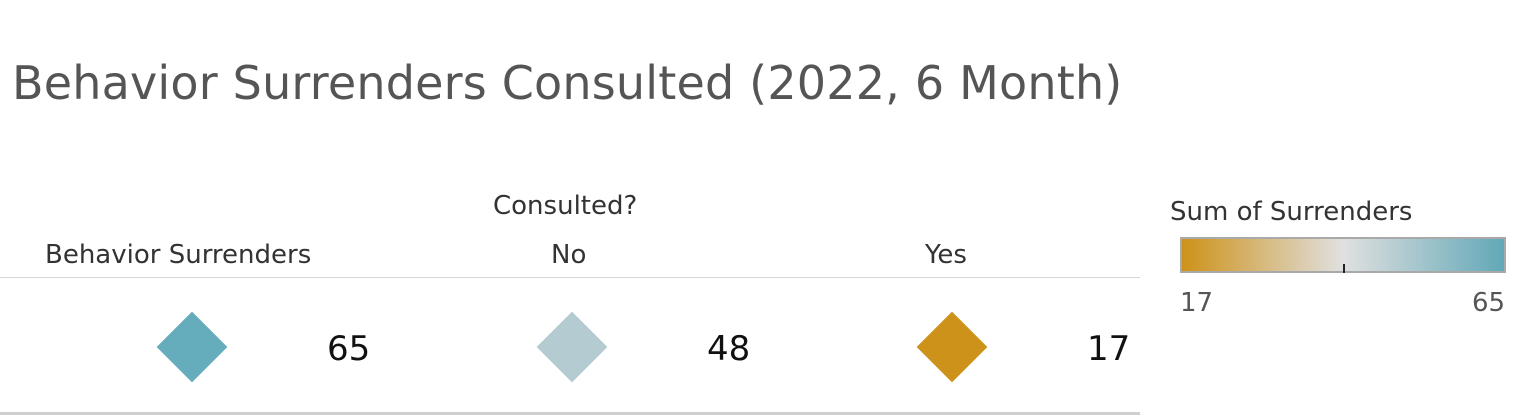 Image resolution: width=1520 pixels, height=418 pixels. What do you see at coordinates (565, 206) in the screenshot?
I see `column-group-label: Consulted?` at bounding box center [565, 206].